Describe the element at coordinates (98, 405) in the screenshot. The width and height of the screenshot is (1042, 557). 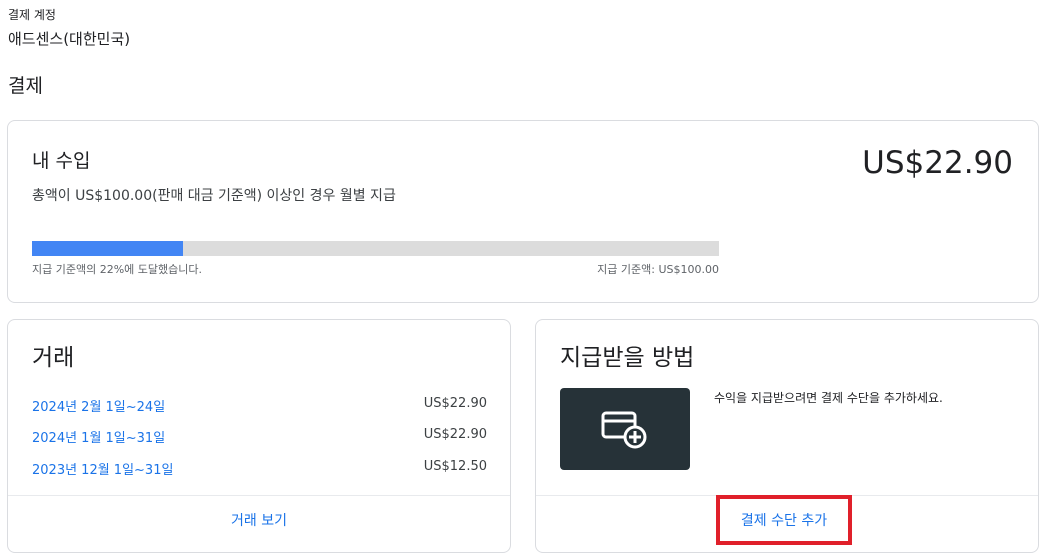
I see `transaction-date-link: 2024년 2월 1일~24일` at that location.